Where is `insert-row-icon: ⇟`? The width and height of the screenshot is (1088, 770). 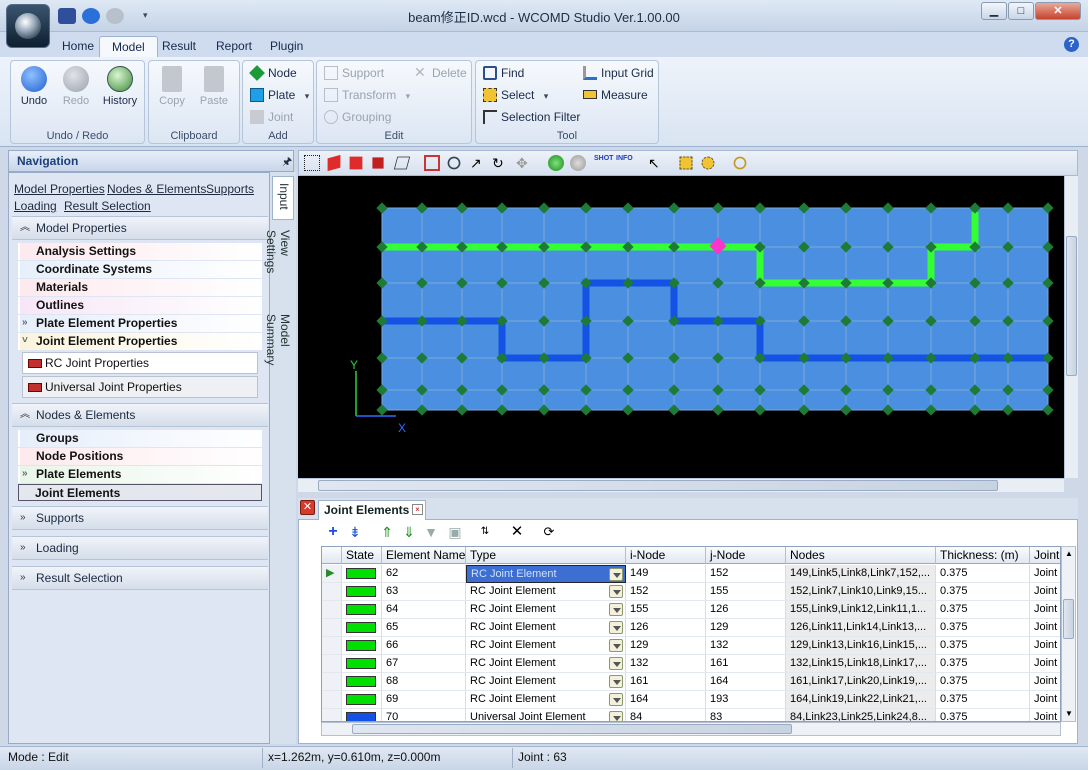
insert-row-icon: ⇟ is located at coordinates (355, 533).